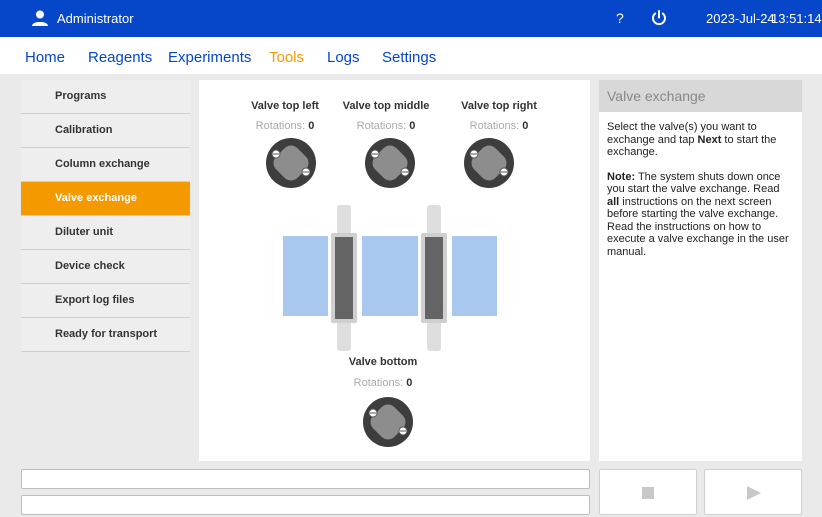 This screenshot has height=517, width=822. Describe the element at coordinates (209, 57) in the screenshot. I see `nav-experiments: Experiments` at that location.